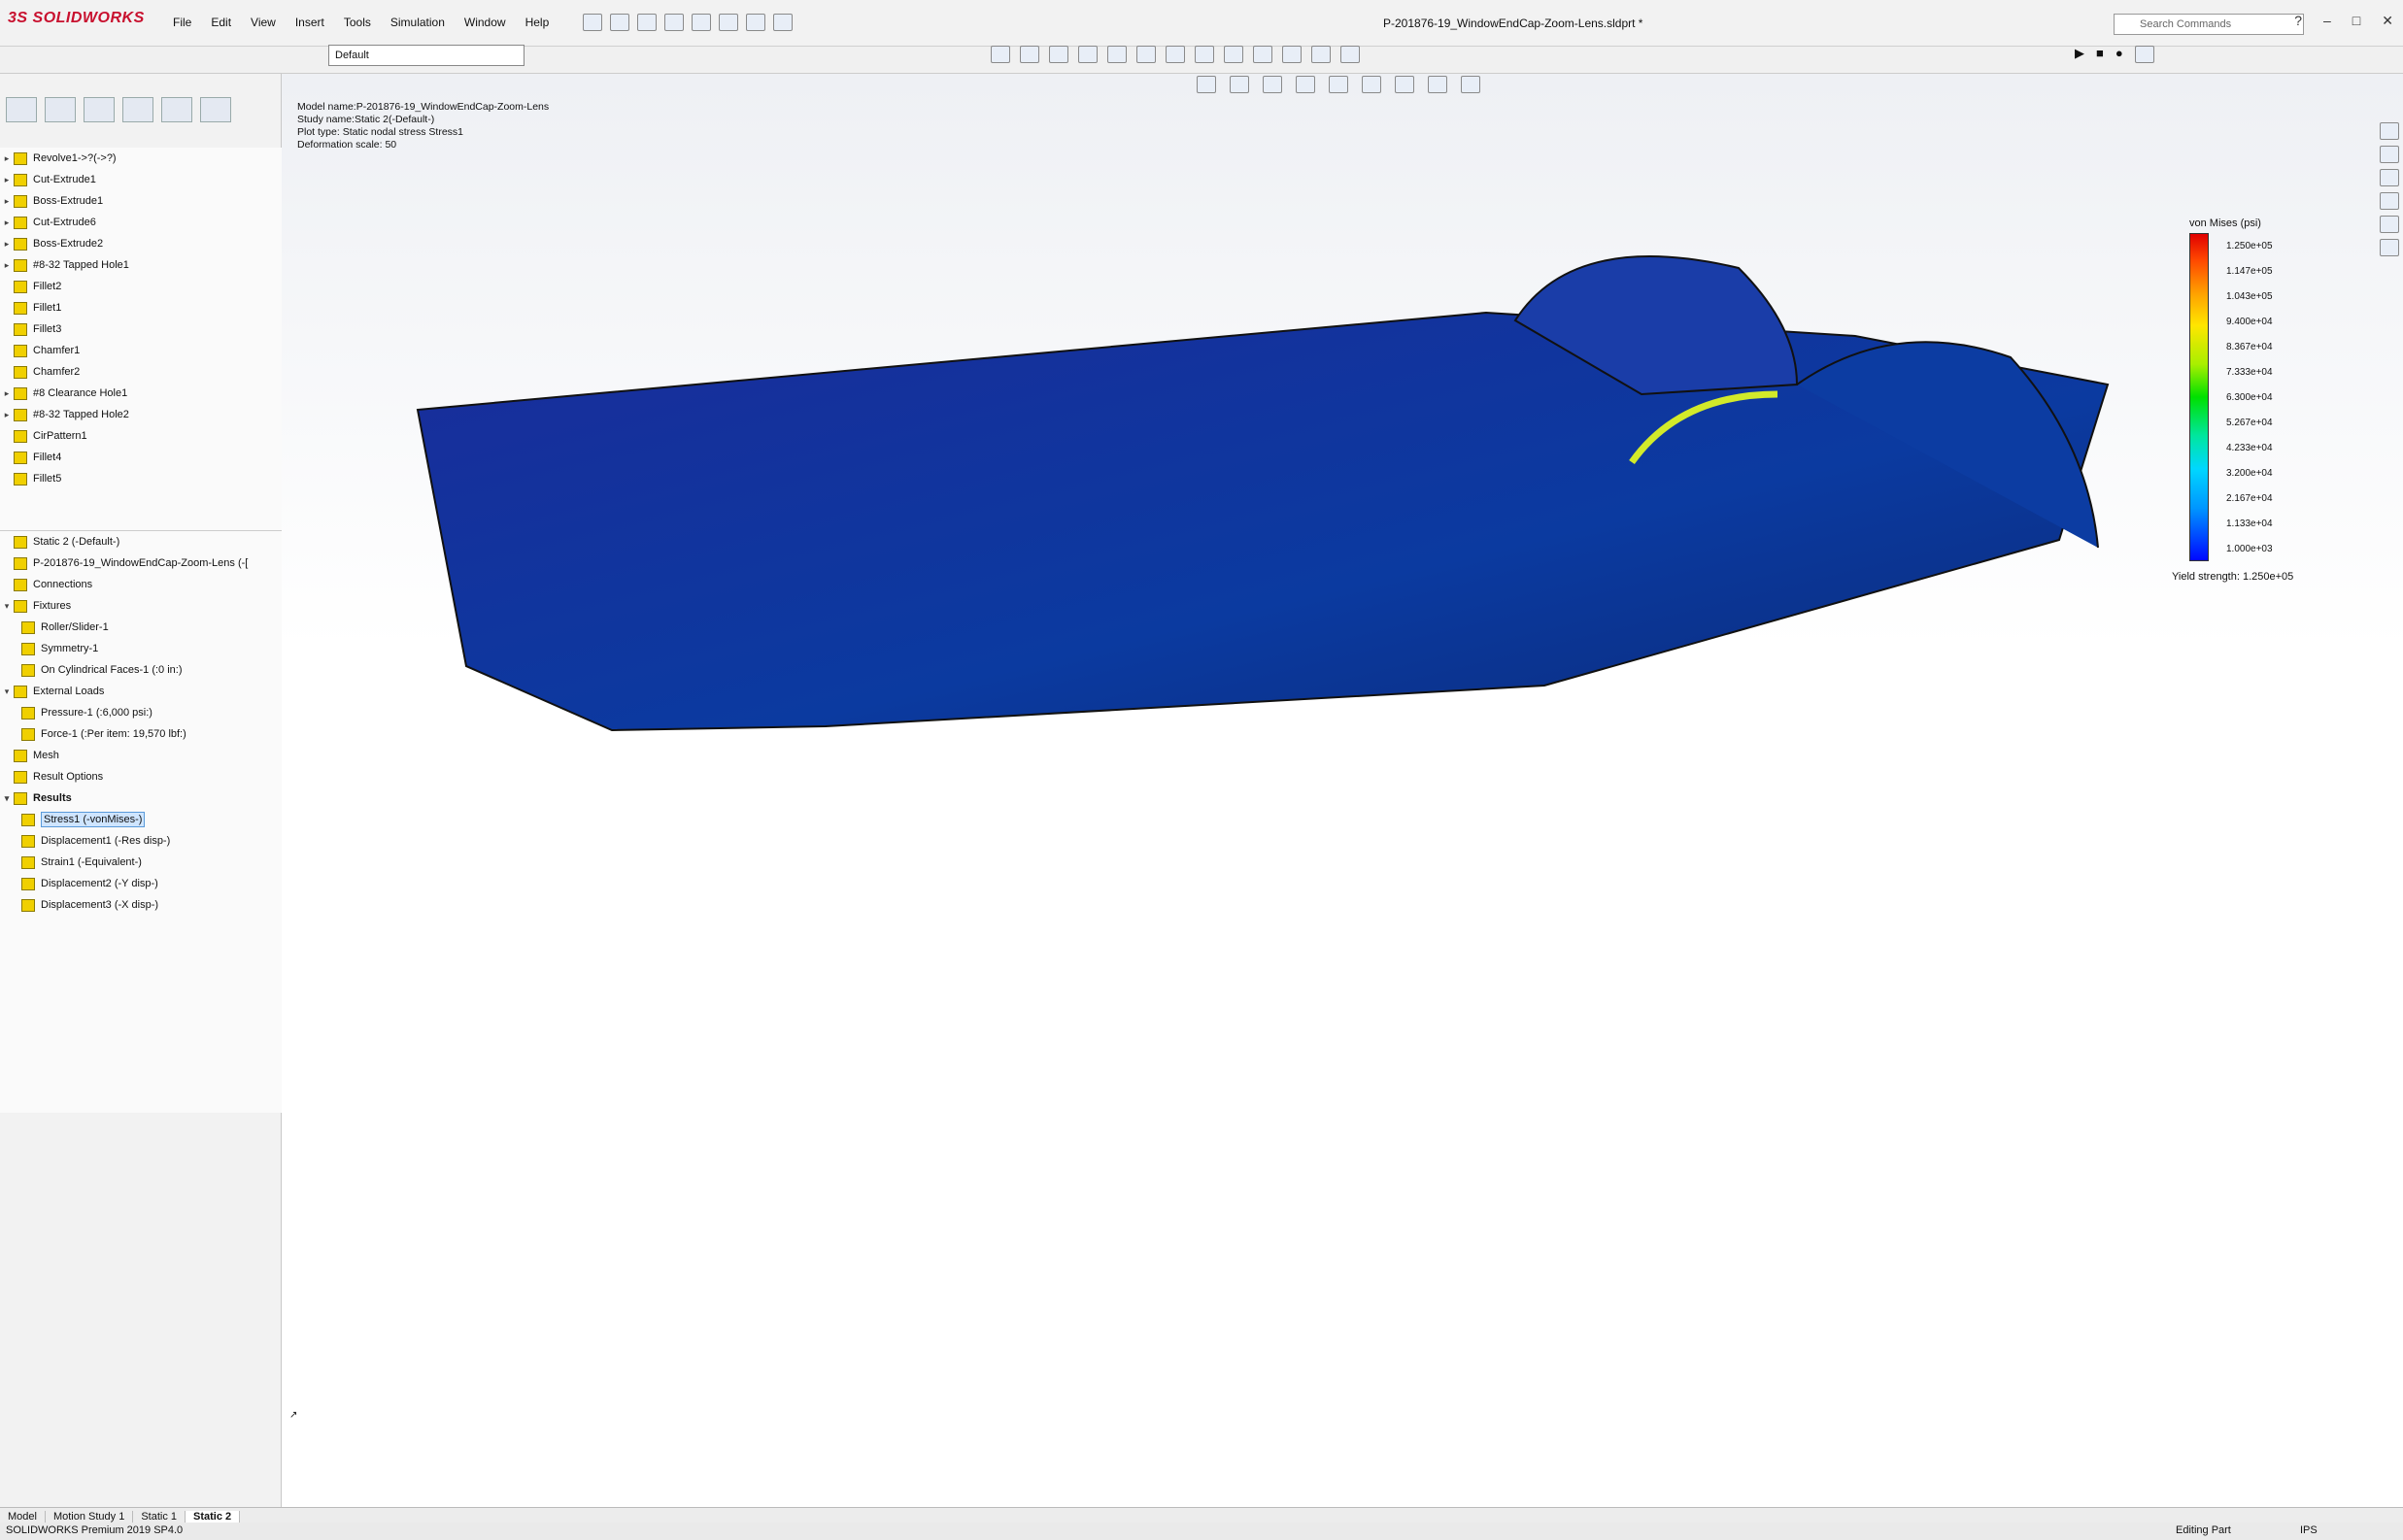 The image size is (2403, 1540). I want to click on maximize-button: □, so click(2356, 21).